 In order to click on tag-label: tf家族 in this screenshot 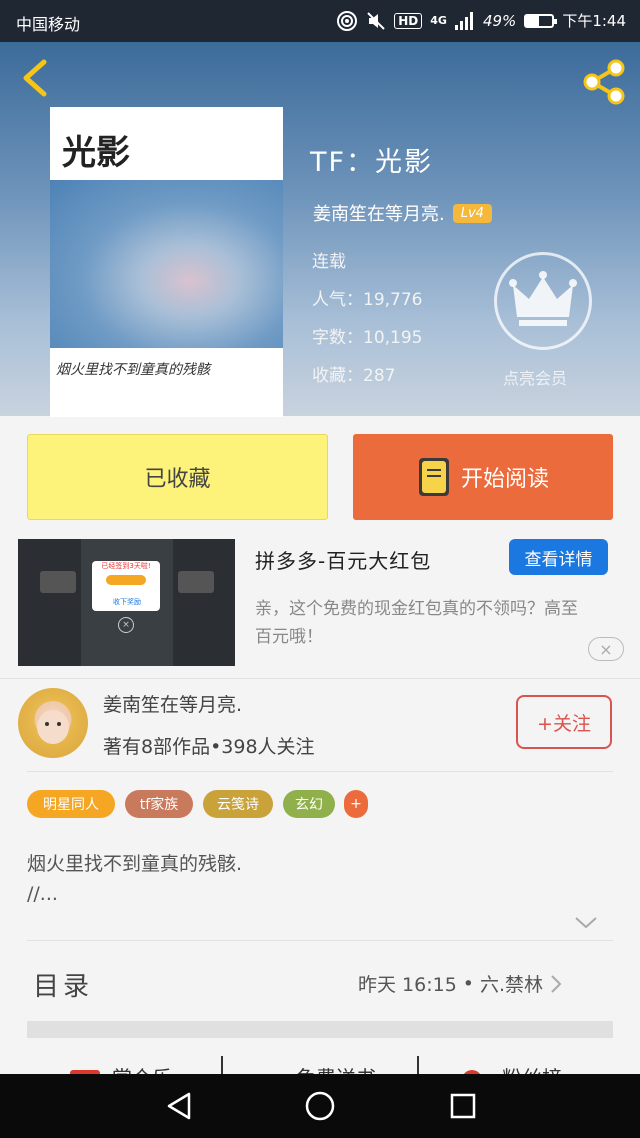, I will do `click(159, 805)`.